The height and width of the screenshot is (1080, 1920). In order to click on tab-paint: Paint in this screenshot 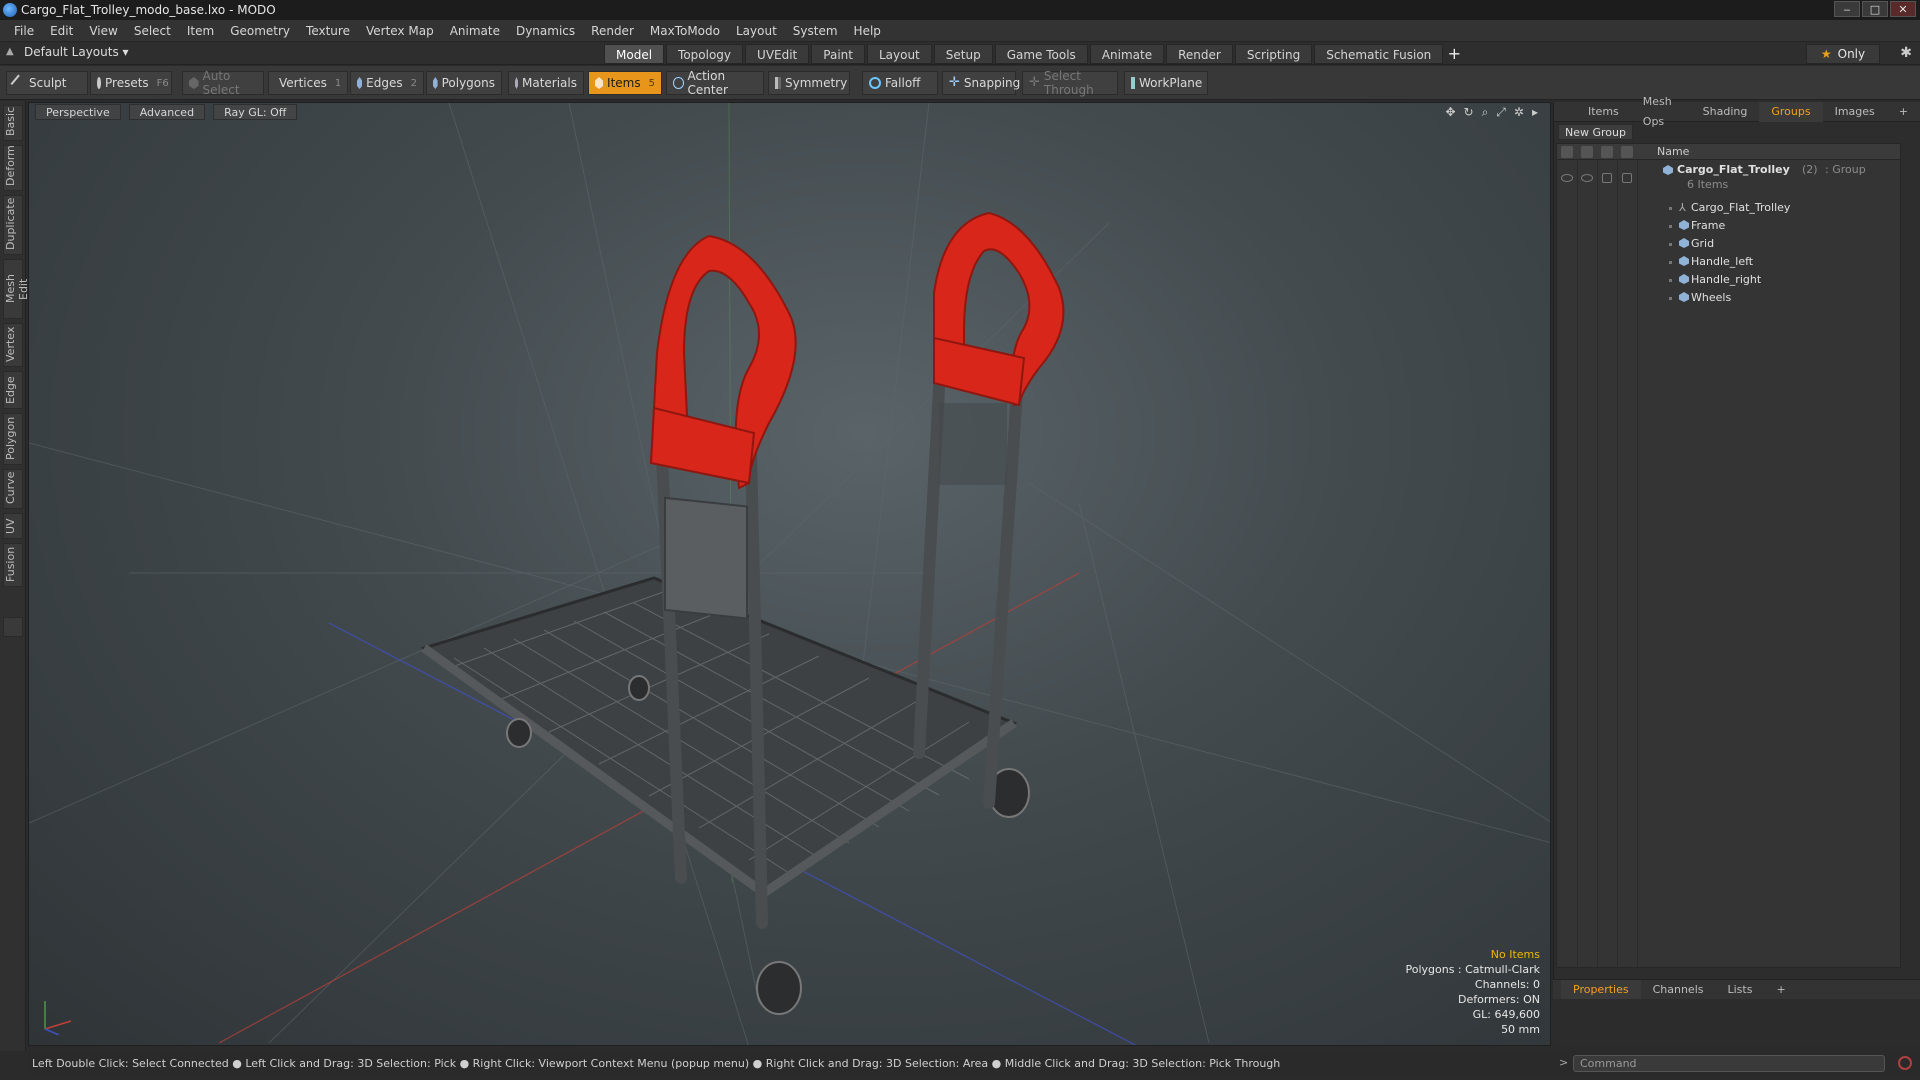, I will do `click(838, 54)`.